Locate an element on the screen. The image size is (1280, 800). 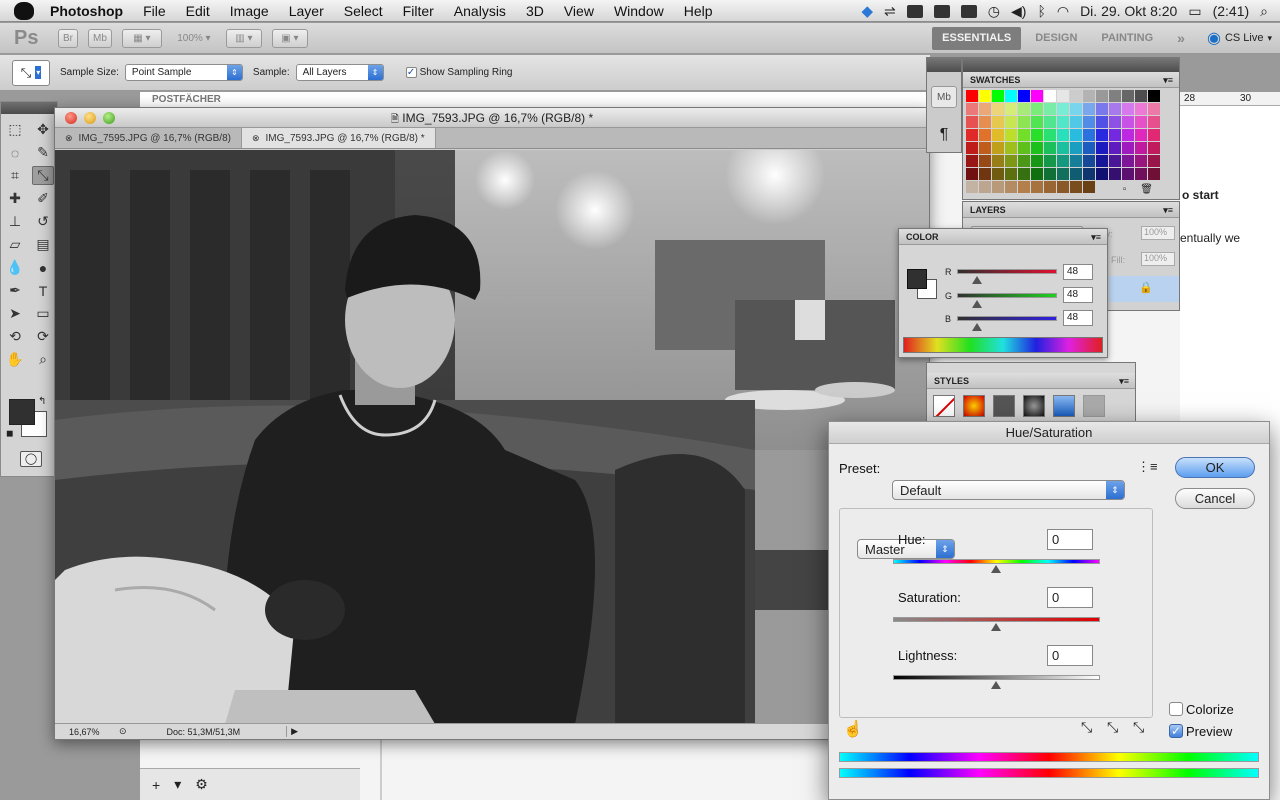
eyedropper-subtract-icon: ⤡ is located at coordinates (1138, 727).